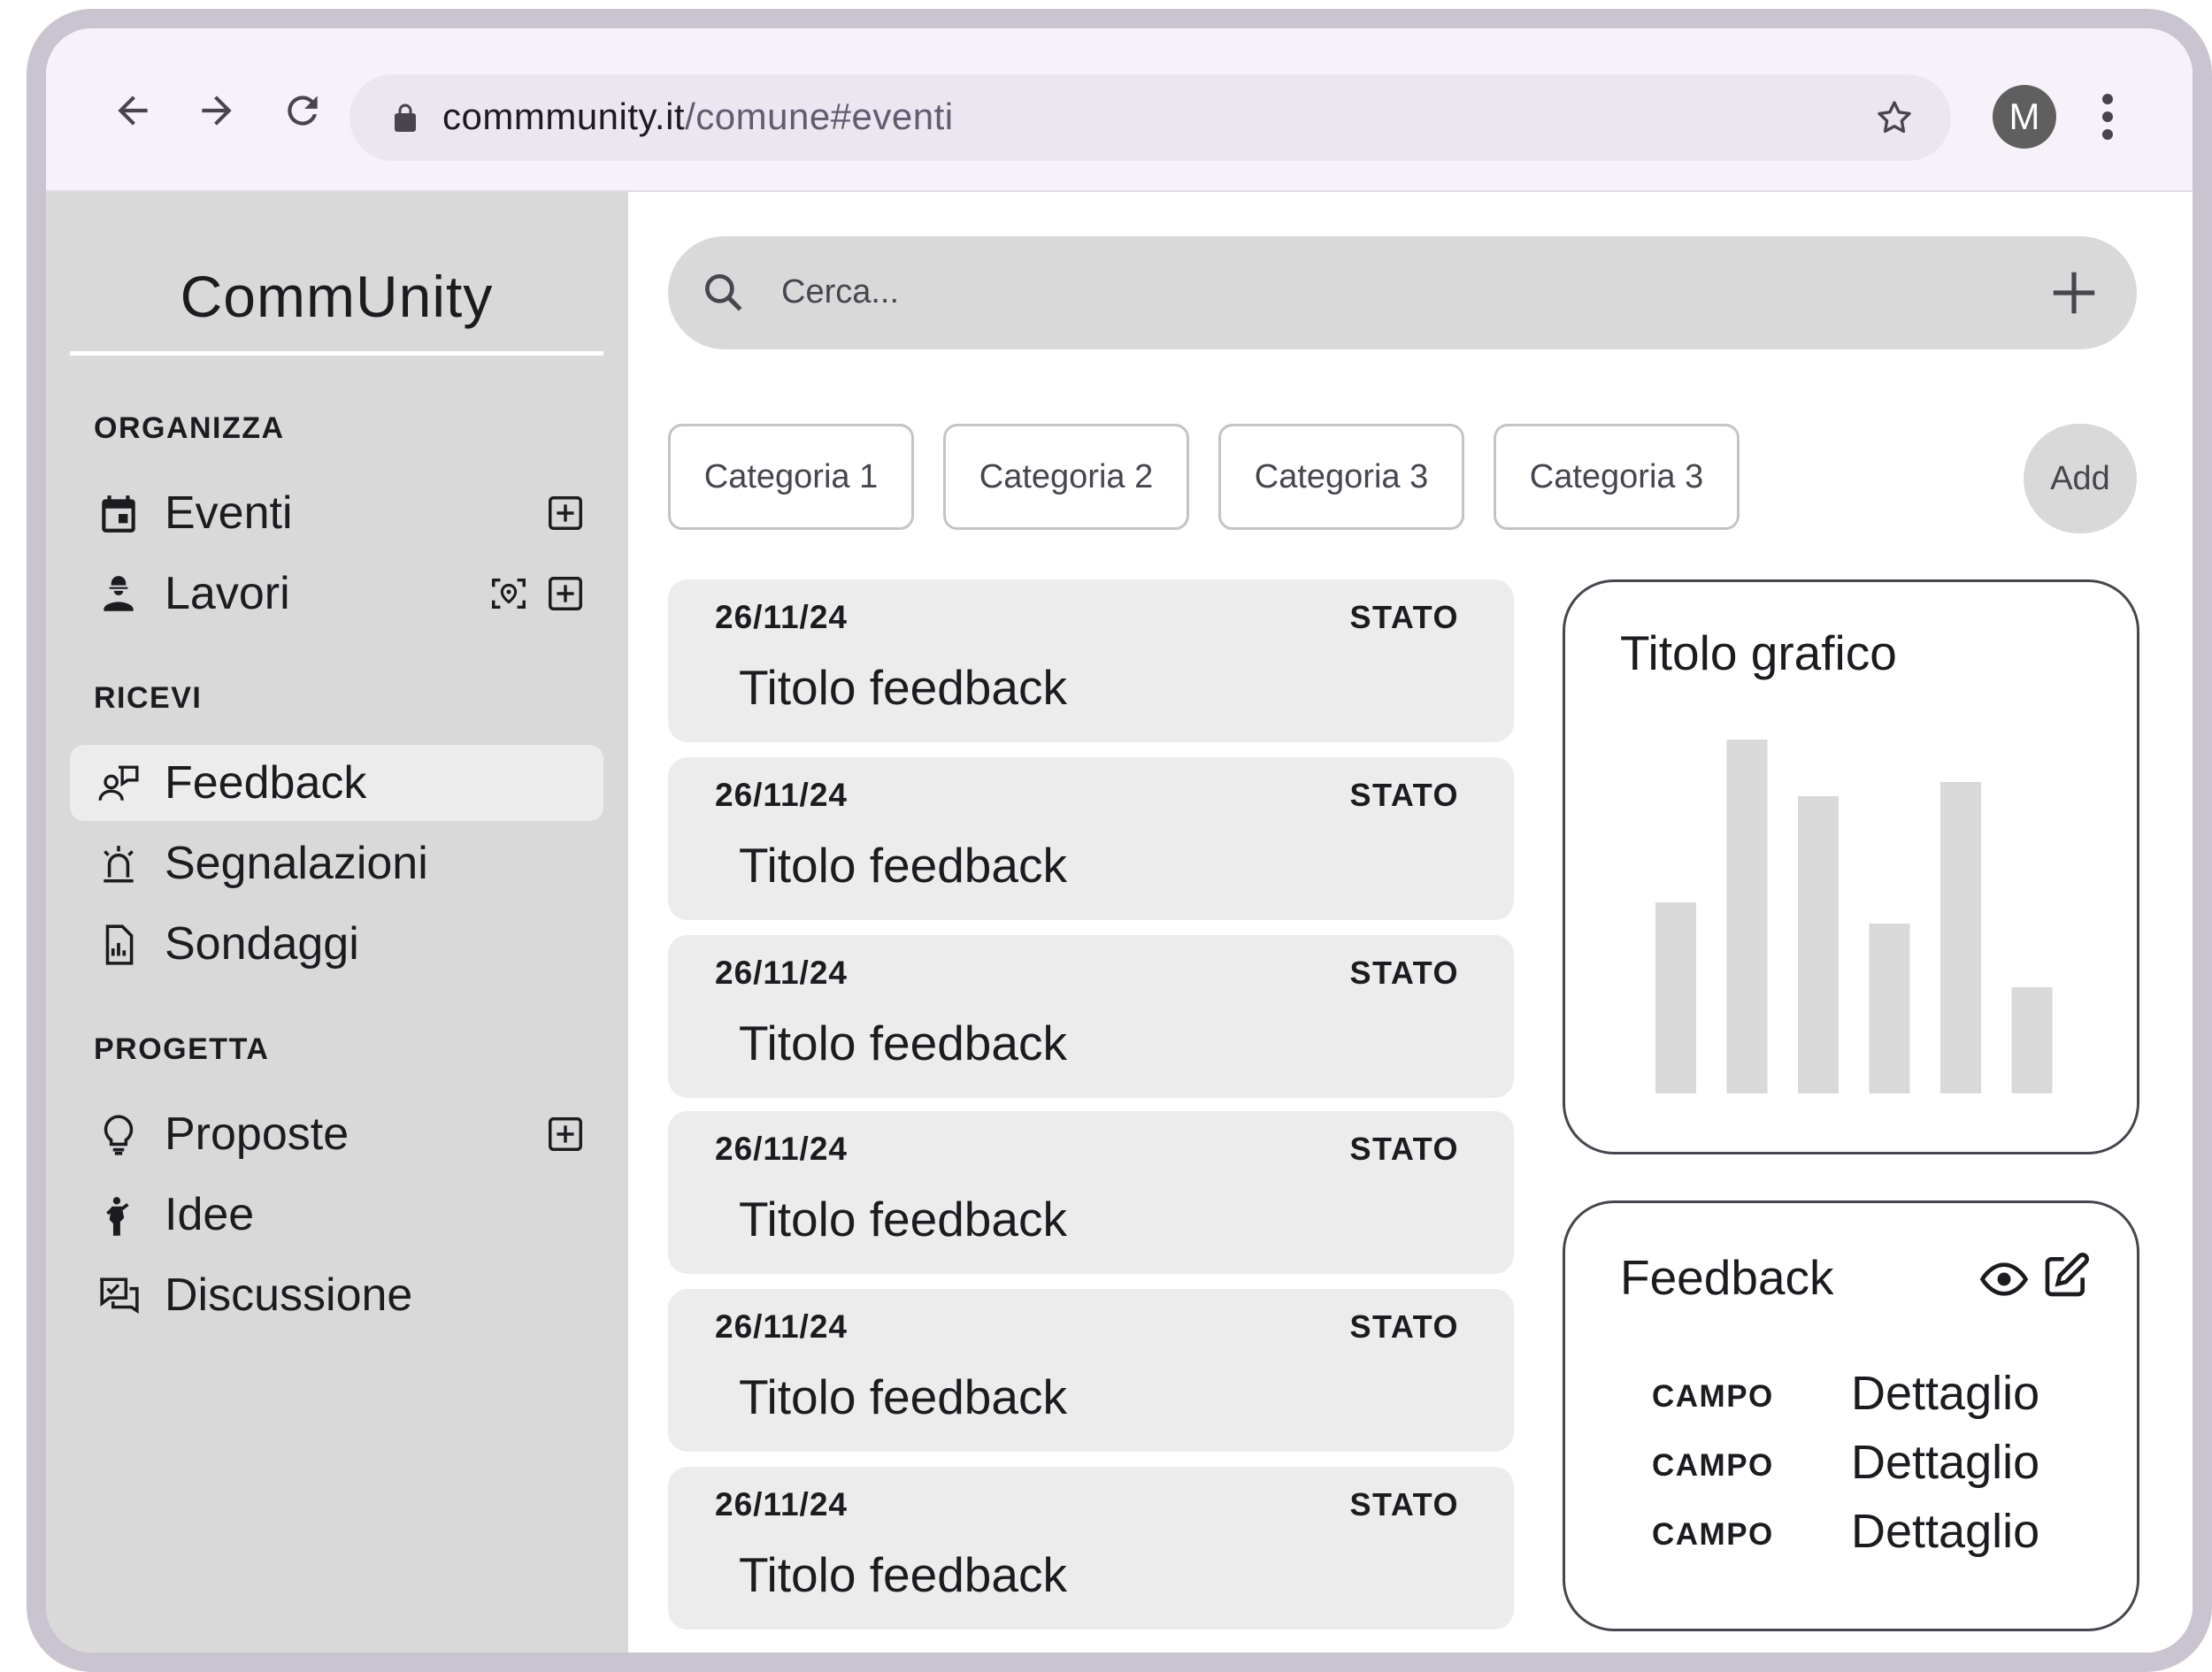  I want to click on sidebar-item-label: Lavori, so click(228, 593).